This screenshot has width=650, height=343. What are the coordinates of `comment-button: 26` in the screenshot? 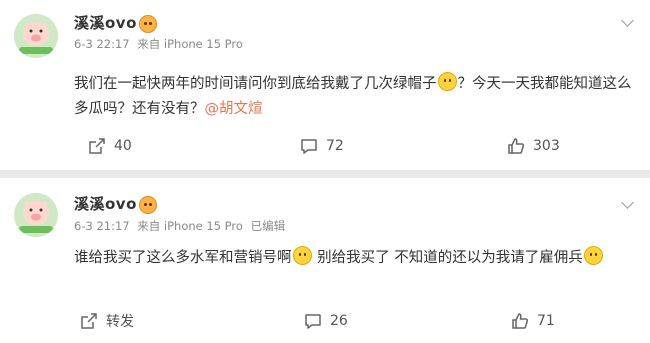 It's located at (326, 321).